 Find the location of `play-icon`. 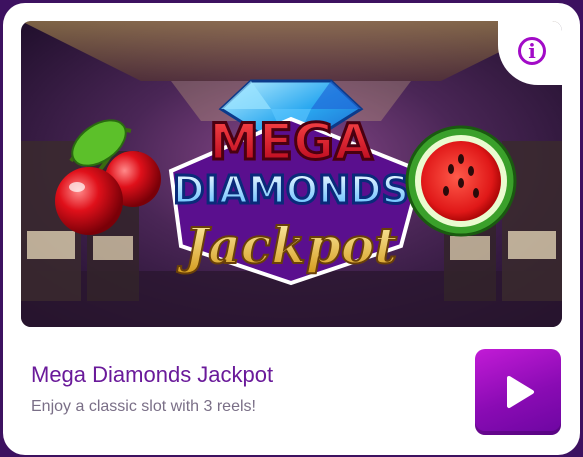

play-icon is located at coordinates (520, 392).